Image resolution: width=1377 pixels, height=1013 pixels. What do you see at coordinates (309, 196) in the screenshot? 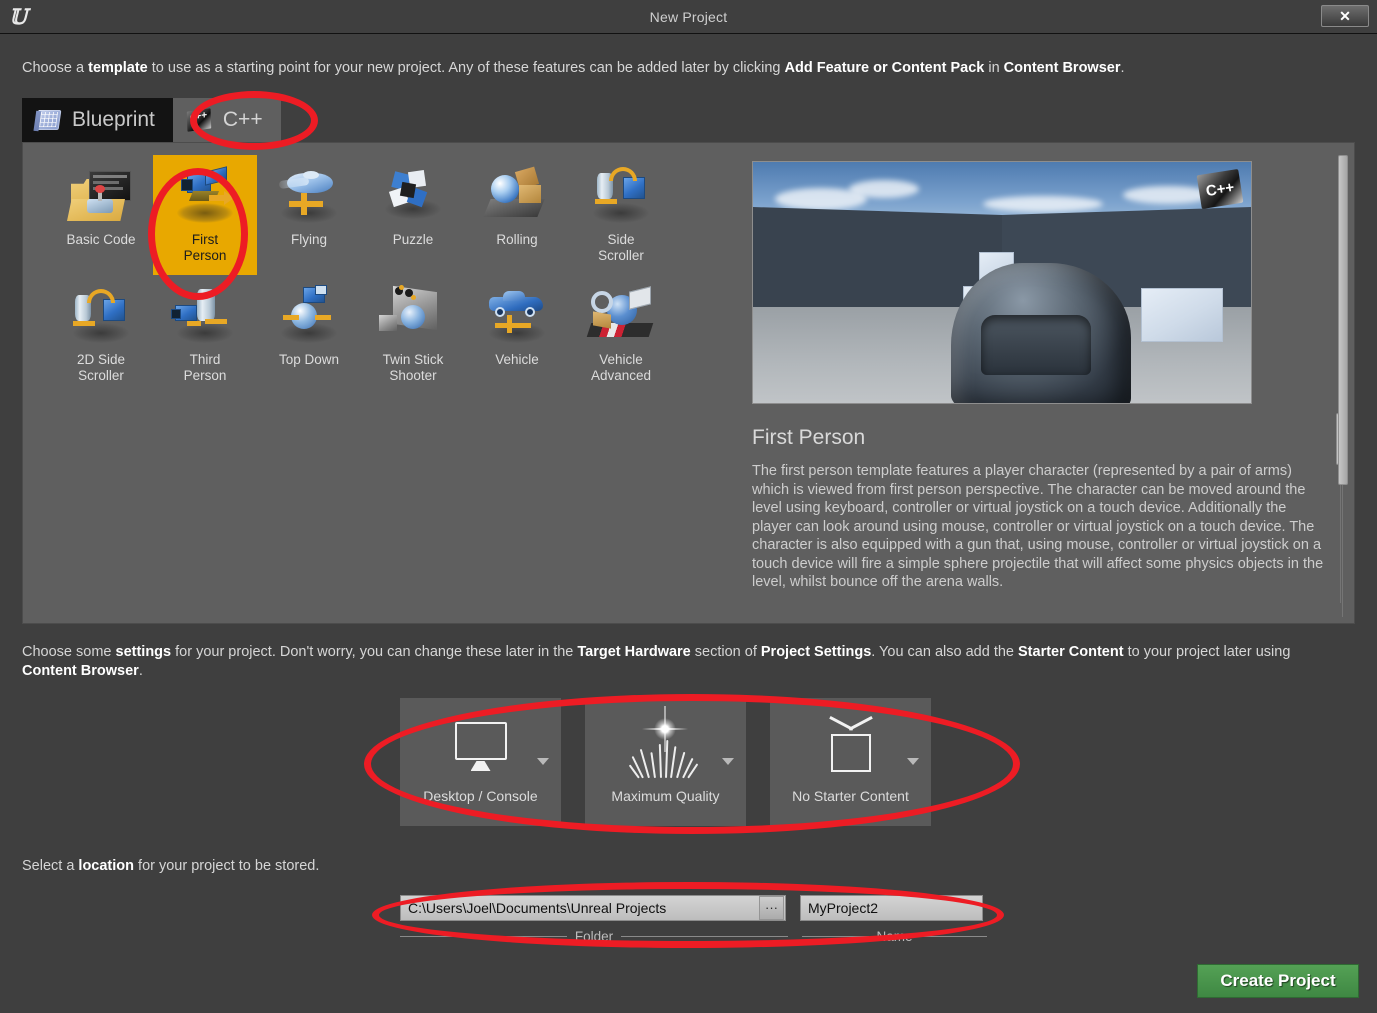
I see `flying-icon` at bounding box center [309, 196].